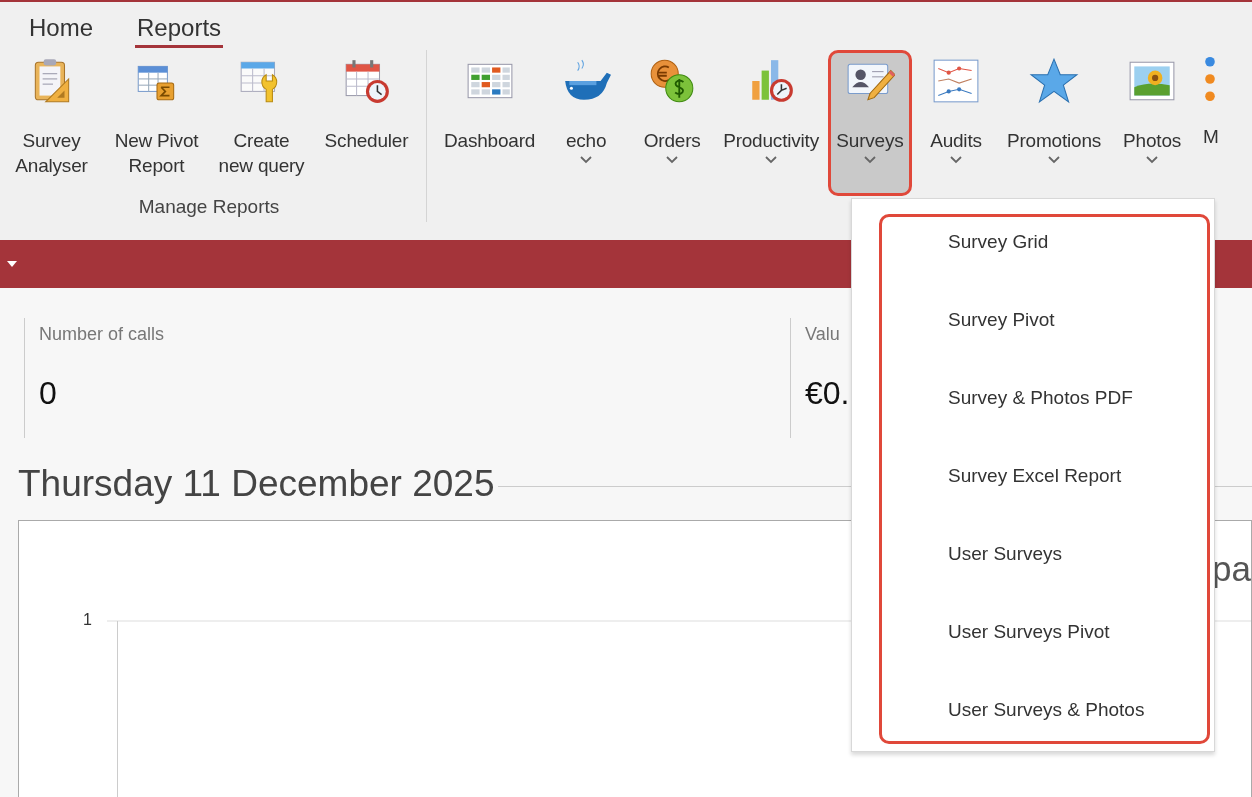 This screenshot has height=797, width=1252. Describe the element at coordinates (87, 620) in the screenshot. I see `axis-tick-label: 1` at that location.